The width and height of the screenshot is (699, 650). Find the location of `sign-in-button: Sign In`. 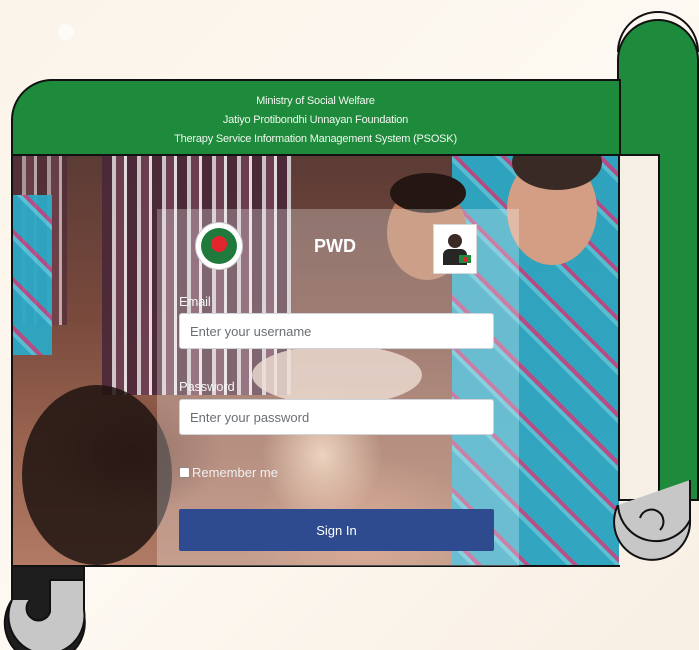

sign-in-button: Sign In is located at coordinates (336, 530).